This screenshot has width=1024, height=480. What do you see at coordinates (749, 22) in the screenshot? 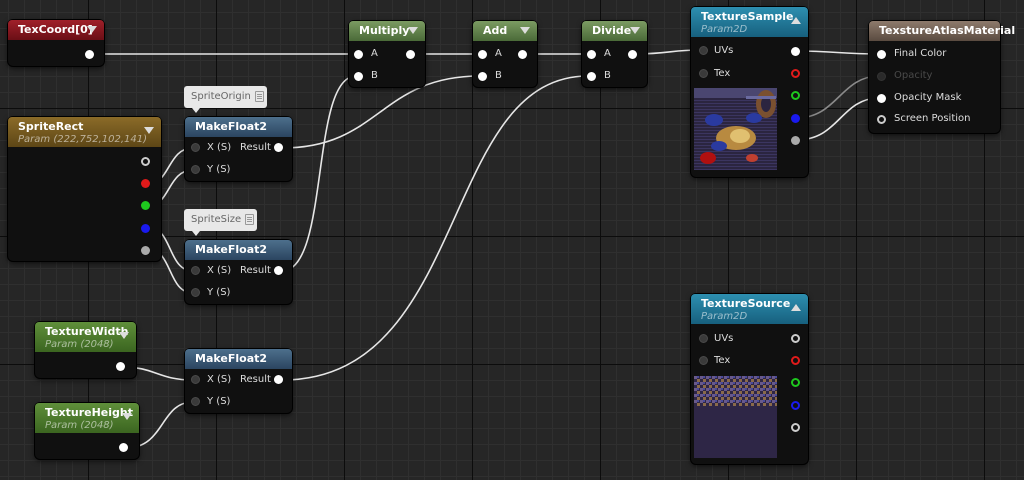
I see `texturesample-header: TextureSample Param2D` at bounding box center [749, 22].